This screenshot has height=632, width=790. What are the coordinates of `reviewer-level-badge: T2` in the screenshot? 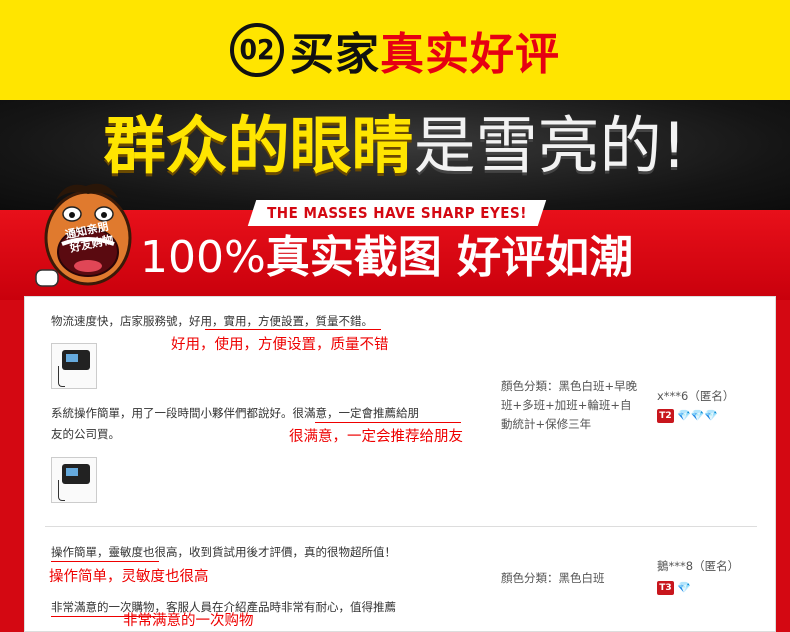 It's located at (665, 416).